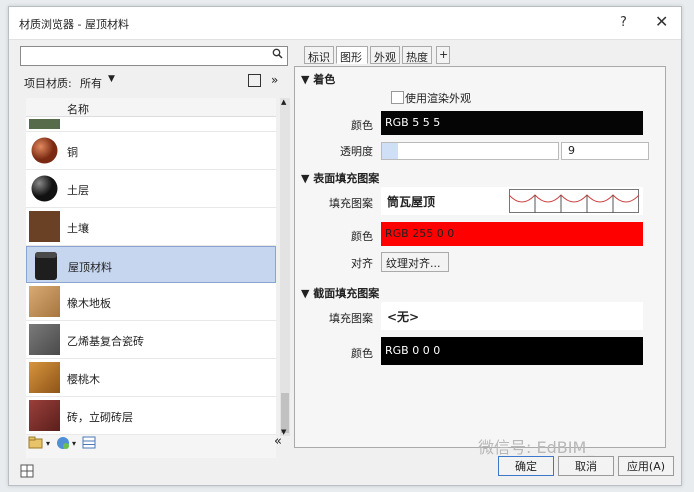  What do you see at coordinates (362, 236) in the screenshot?
I see `surface-color-label: 颜色` at bounding box center [362, 236].